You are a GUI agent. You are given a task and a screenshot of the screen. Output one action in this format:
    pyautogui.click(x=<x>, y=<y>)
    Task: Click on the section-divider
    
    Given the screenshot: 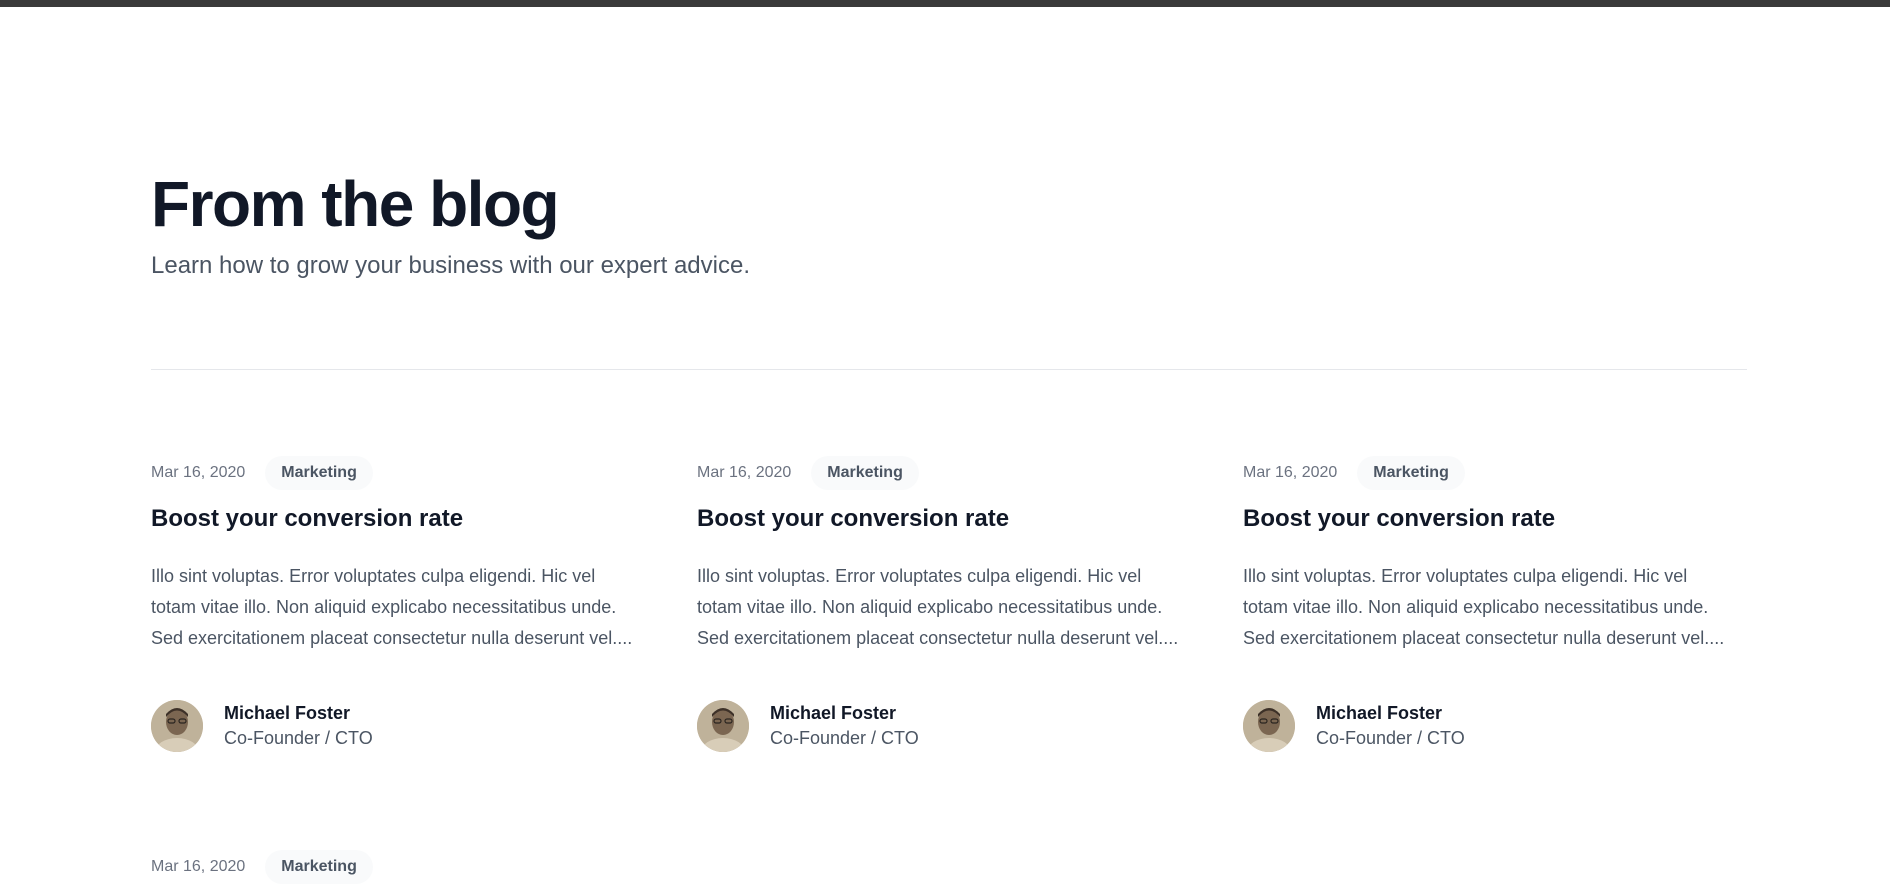 What is the action you would take?
    pyautogui.click(x=949, y=369)
    